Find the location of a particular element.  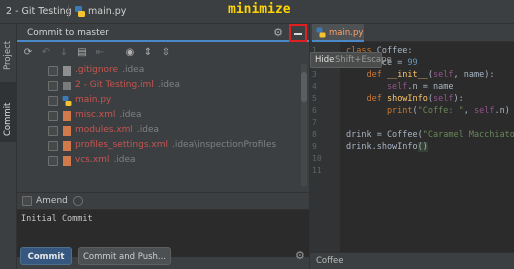

rollback-icon: ↶ is located at coordinates (46, 53).